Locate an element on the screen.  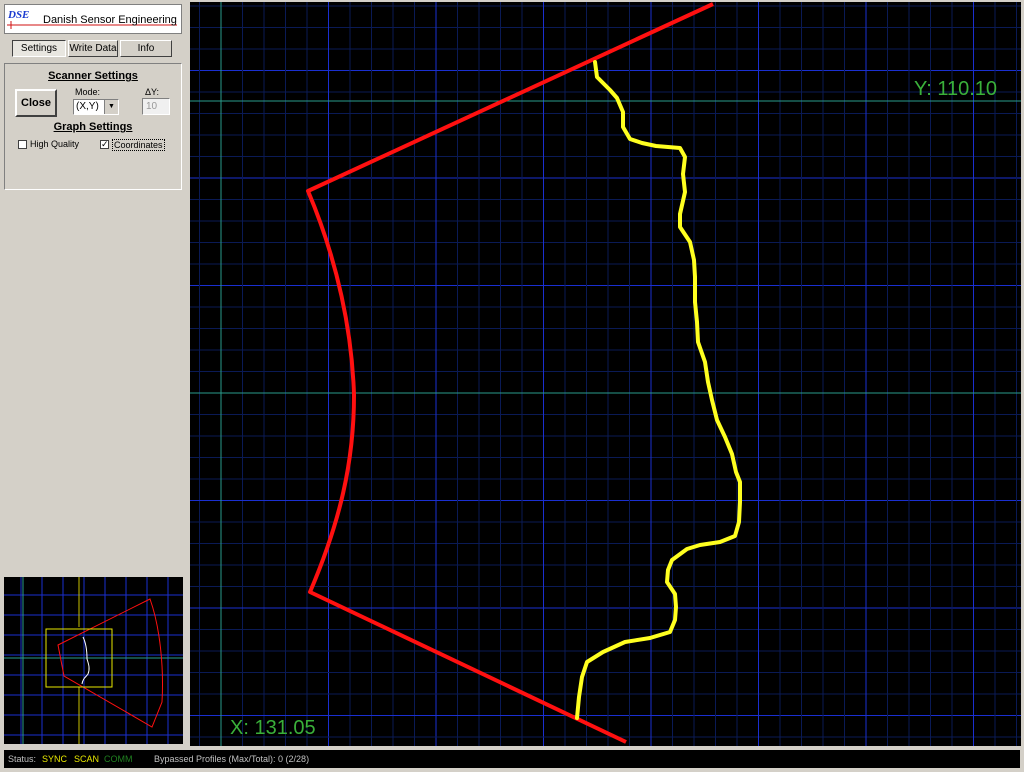
x-coordinate-readout: X: 131.05 is located at coordinates (273, 728).